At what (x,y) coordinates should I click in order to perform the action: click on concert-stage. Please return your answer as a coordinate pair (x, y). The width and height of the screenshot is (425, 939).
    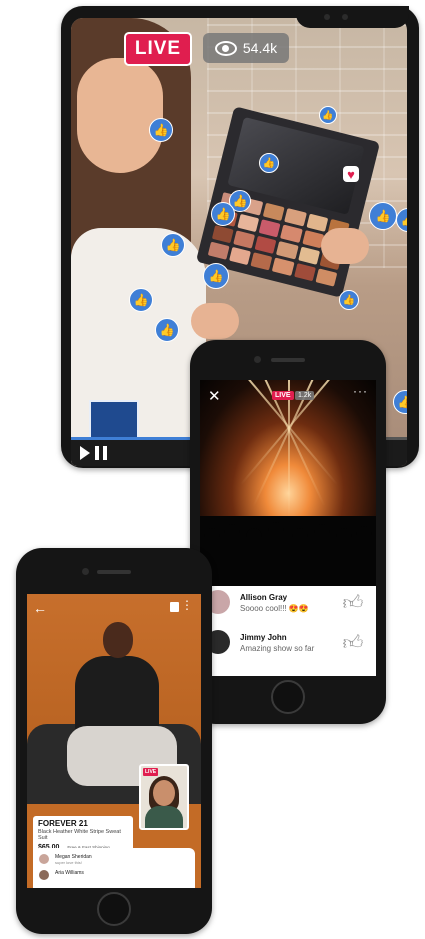
    Looking at the image, I should click on (288, 483).